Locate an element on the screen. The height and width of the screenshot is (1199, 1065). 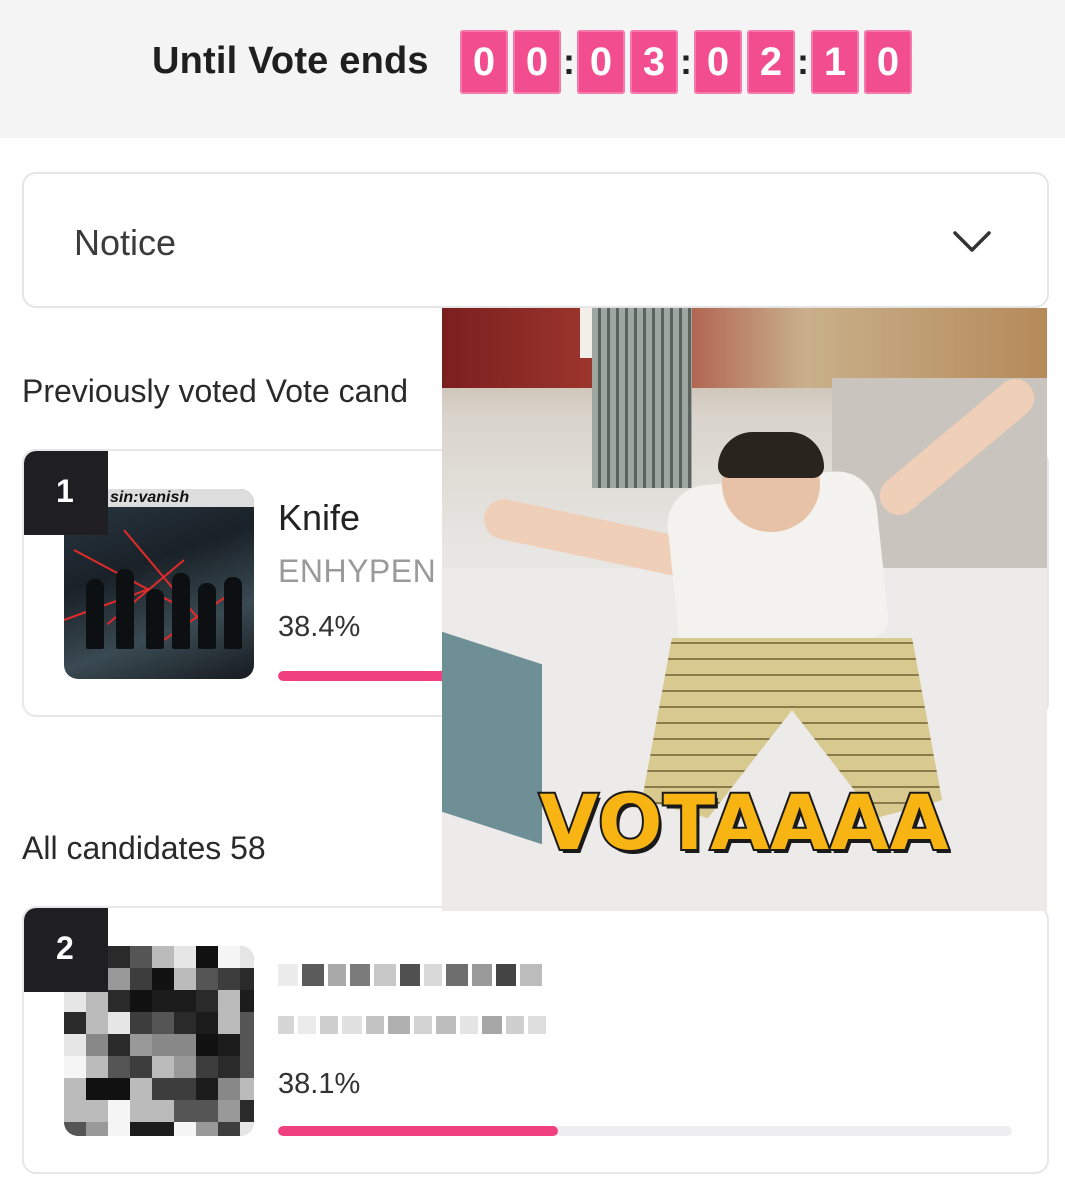
previously-voted-heading: Previously voted Vote cand is located at coordinates (215, 391).